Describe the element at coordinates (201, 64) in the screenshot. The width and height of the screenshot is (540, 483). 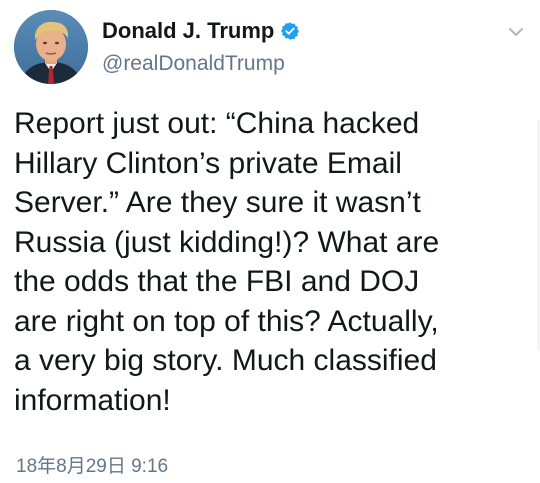
I see `user-handle: @realDonaldTrump` at that location.